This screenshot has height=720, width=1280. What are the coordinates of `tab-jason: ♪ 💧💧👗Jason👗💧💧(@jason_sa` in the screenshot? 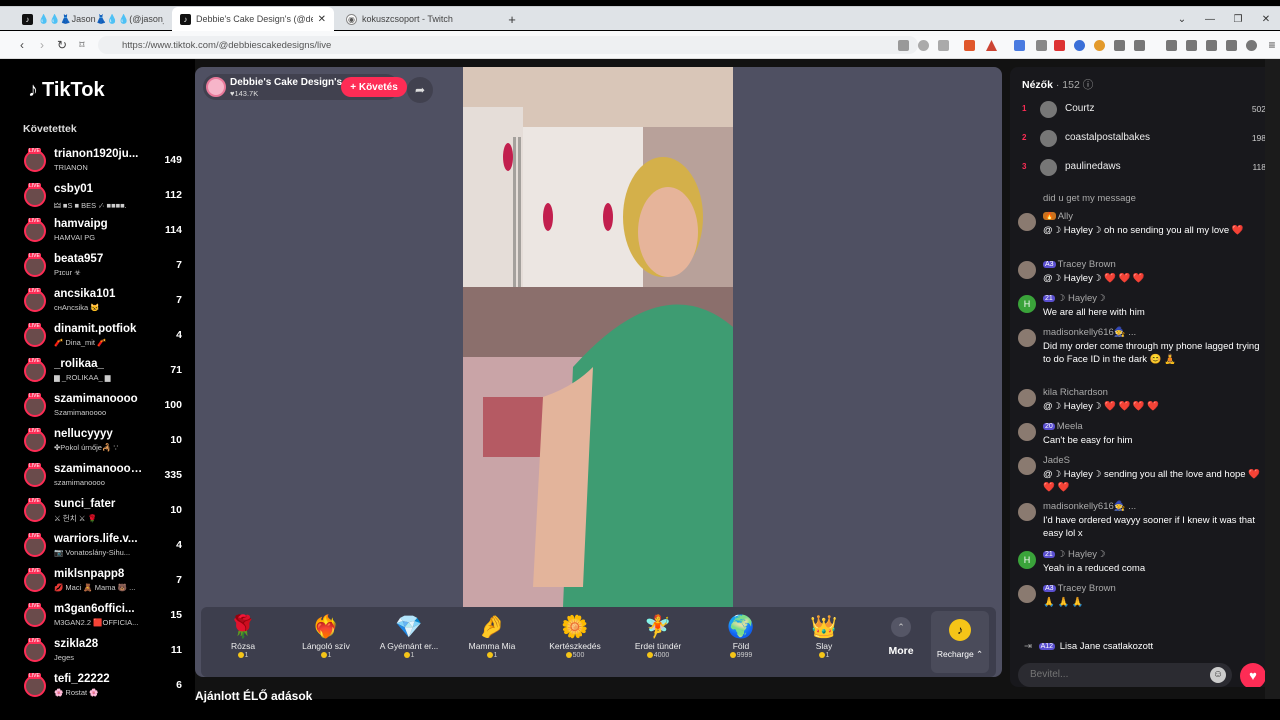 It's located at (89, 19).